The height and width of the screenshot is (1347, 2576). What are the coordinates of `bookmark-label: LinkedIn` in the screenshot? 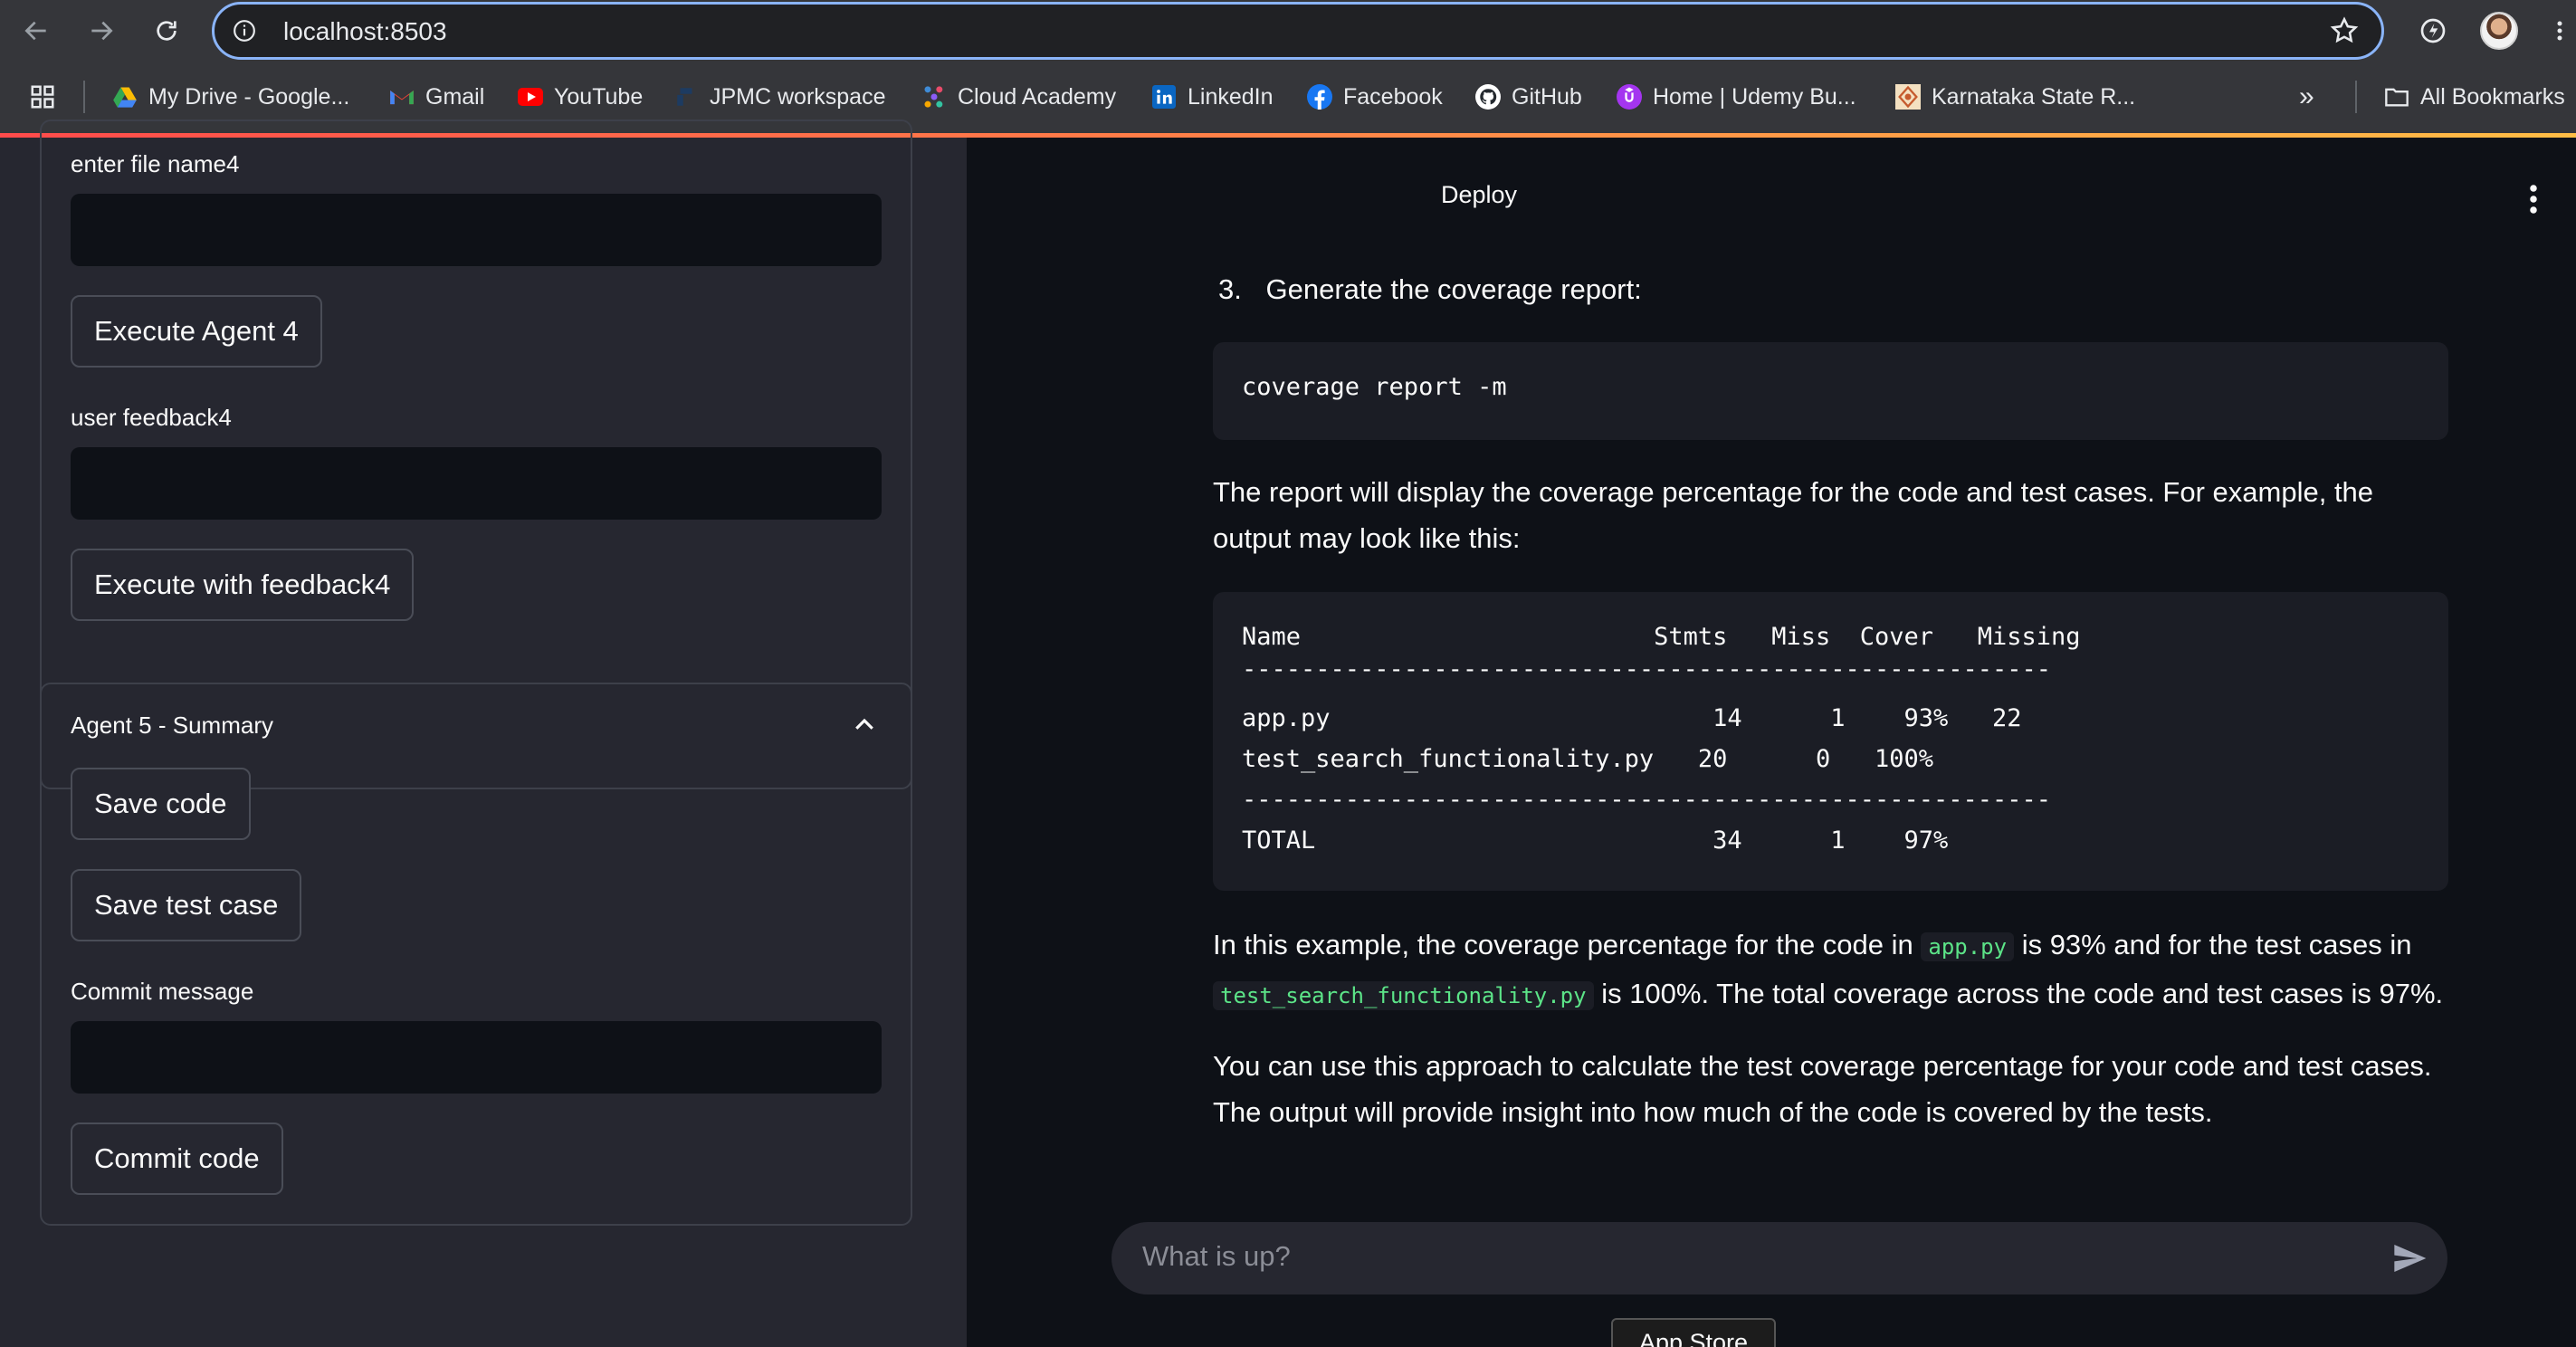 It's located at (1231, 96).